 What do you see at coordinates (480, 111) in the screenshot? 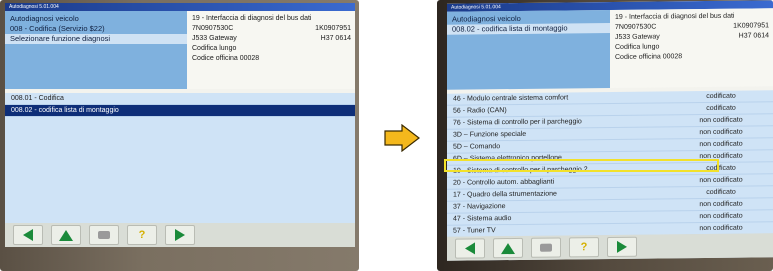
I see `module-name: 56 - Radio (CAN)` at bounding box center [480, 111].